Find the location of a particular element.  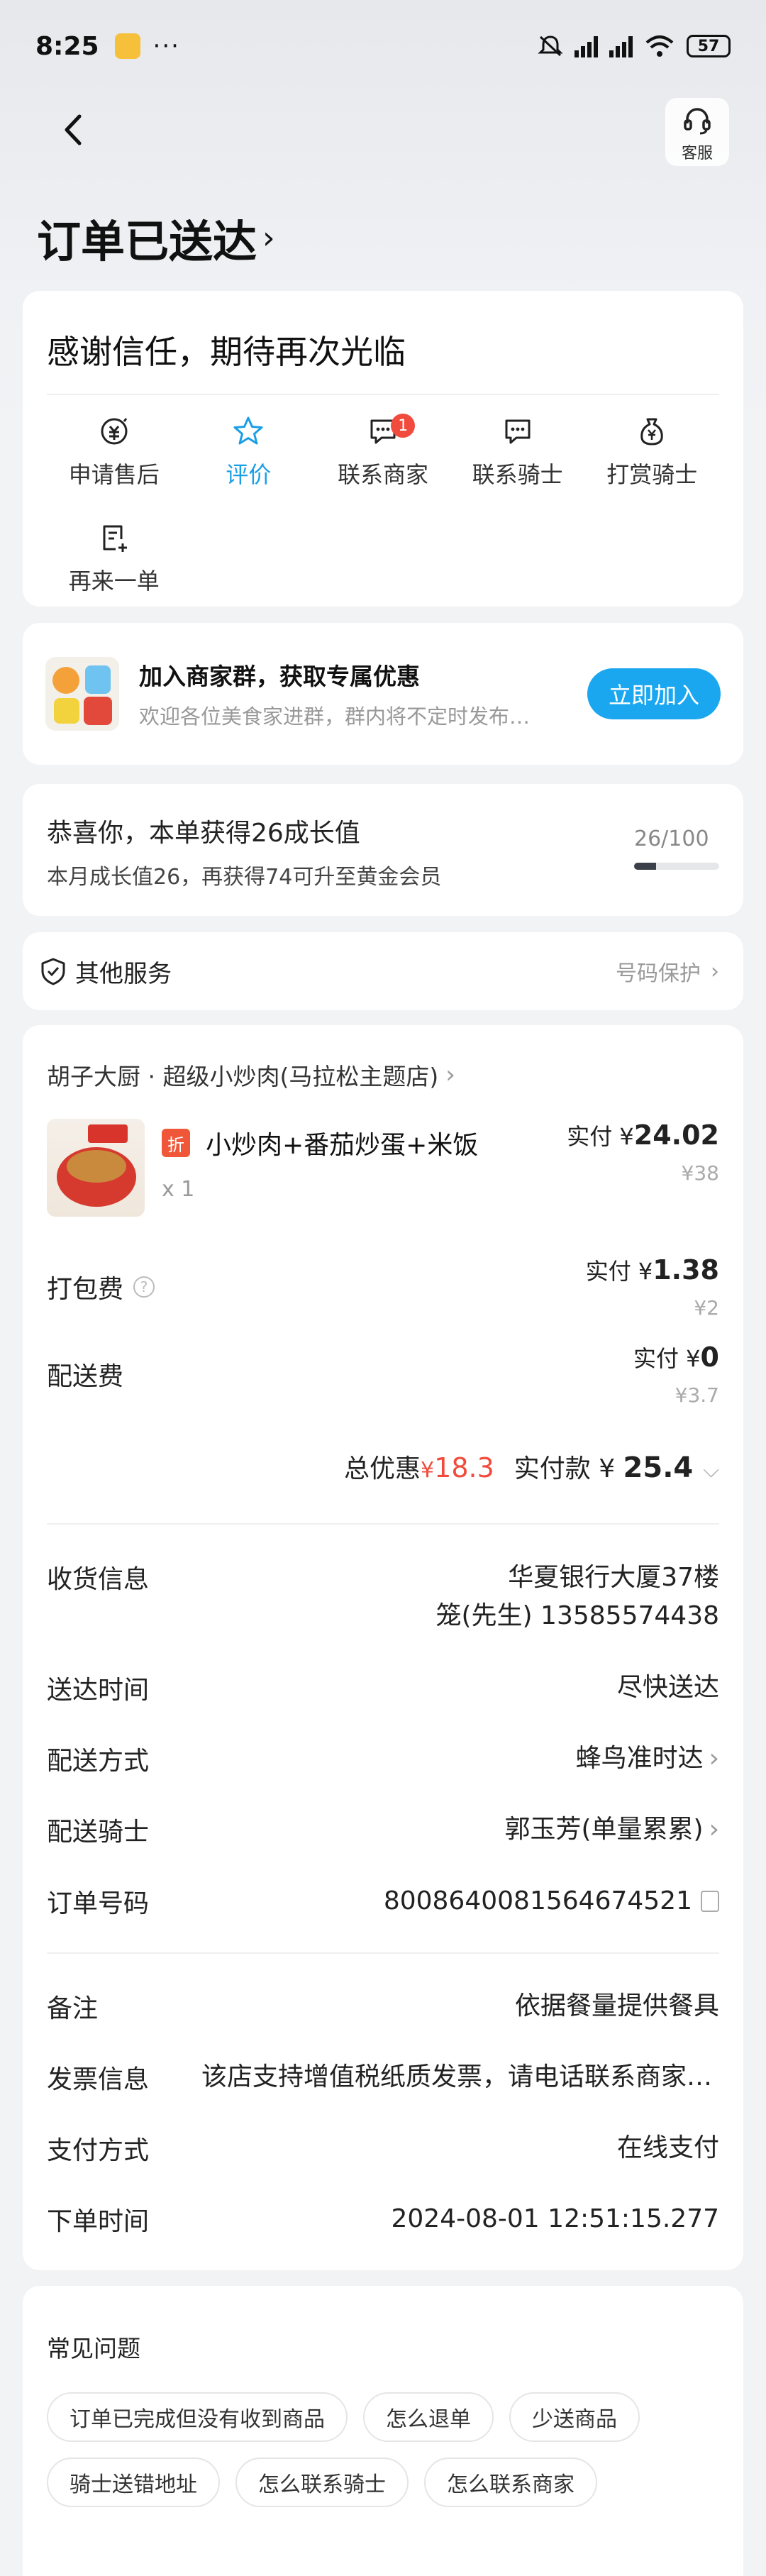

notification-app-icon is located at coordinates (127, 46).